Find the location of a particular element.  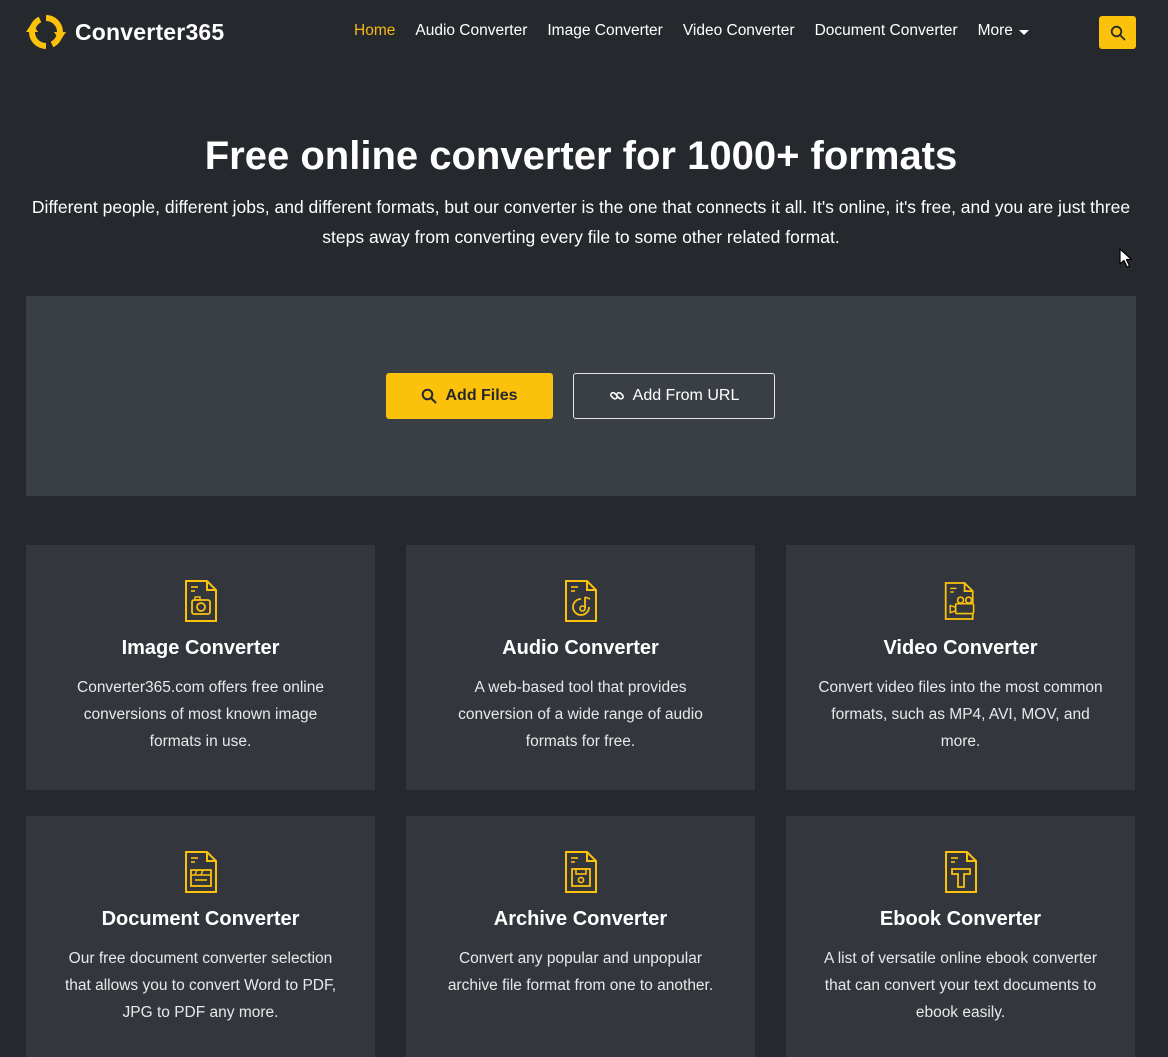

card-title: Audio Converter is located at coordinates (580, 648).